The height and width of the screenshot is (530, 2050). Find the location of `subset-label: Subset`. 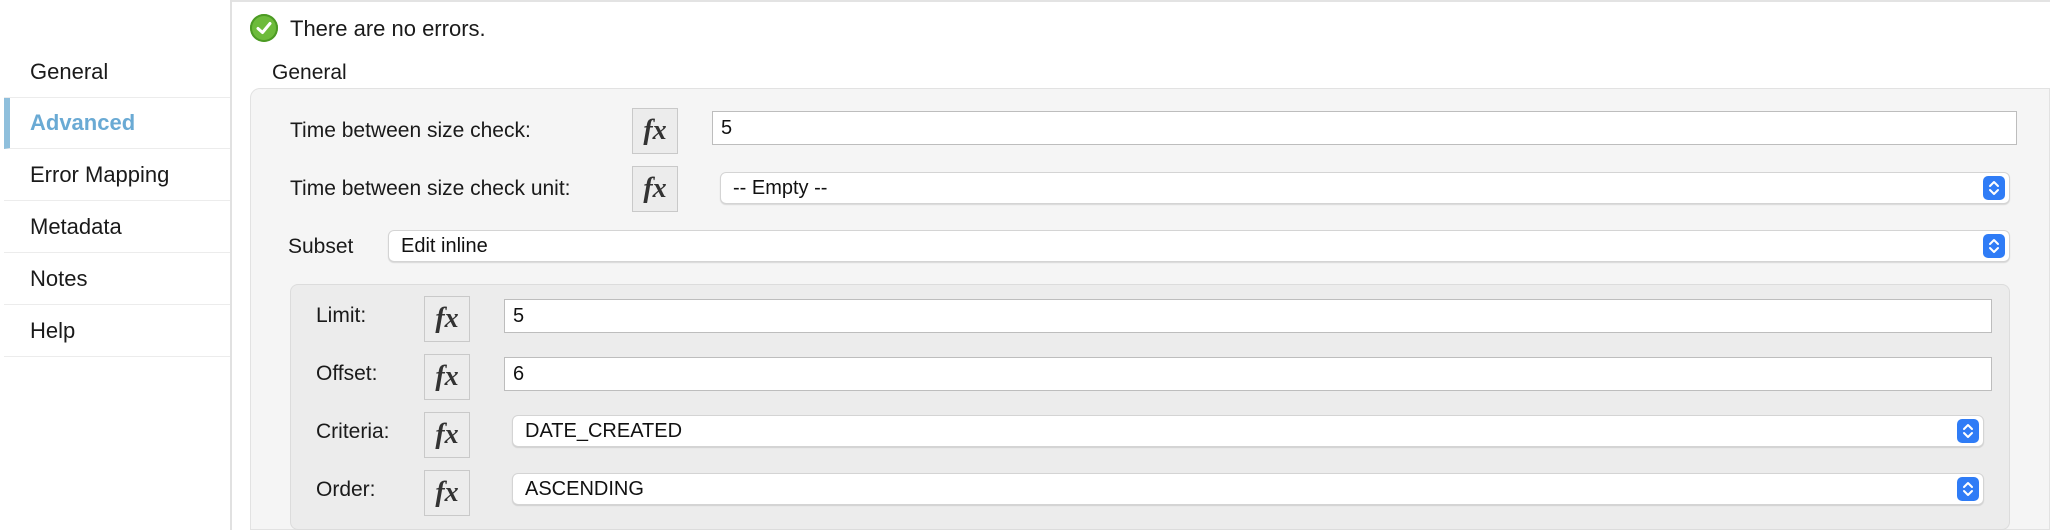

subset-label: Subset is located at coordinates (321, 246).